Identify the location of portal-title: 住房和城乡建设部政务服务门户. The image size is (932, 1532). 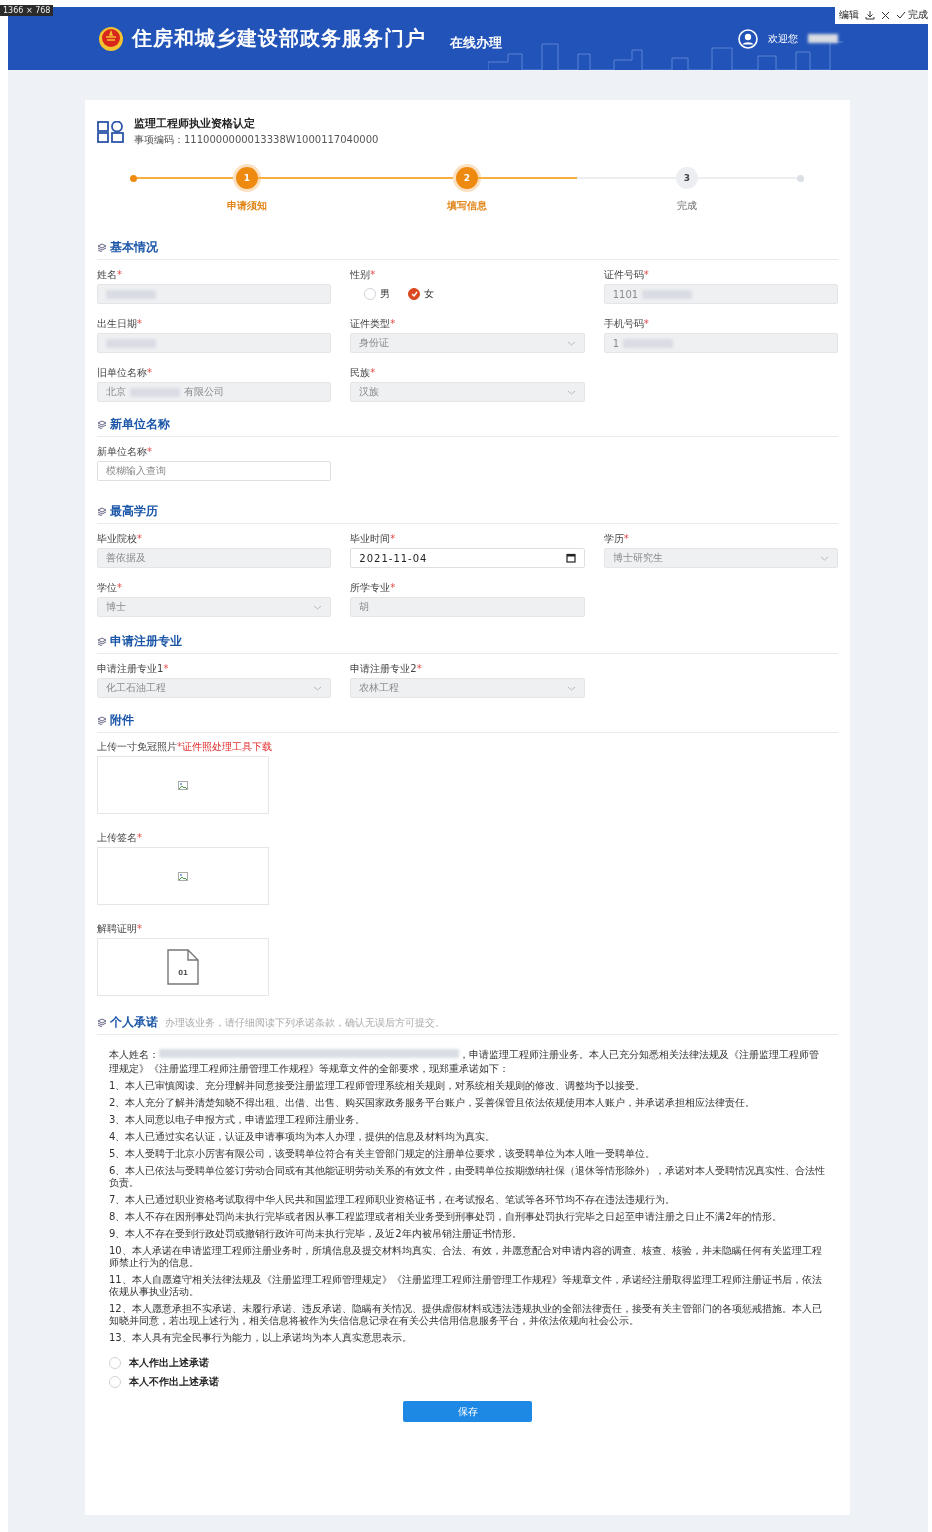
(279, 38).